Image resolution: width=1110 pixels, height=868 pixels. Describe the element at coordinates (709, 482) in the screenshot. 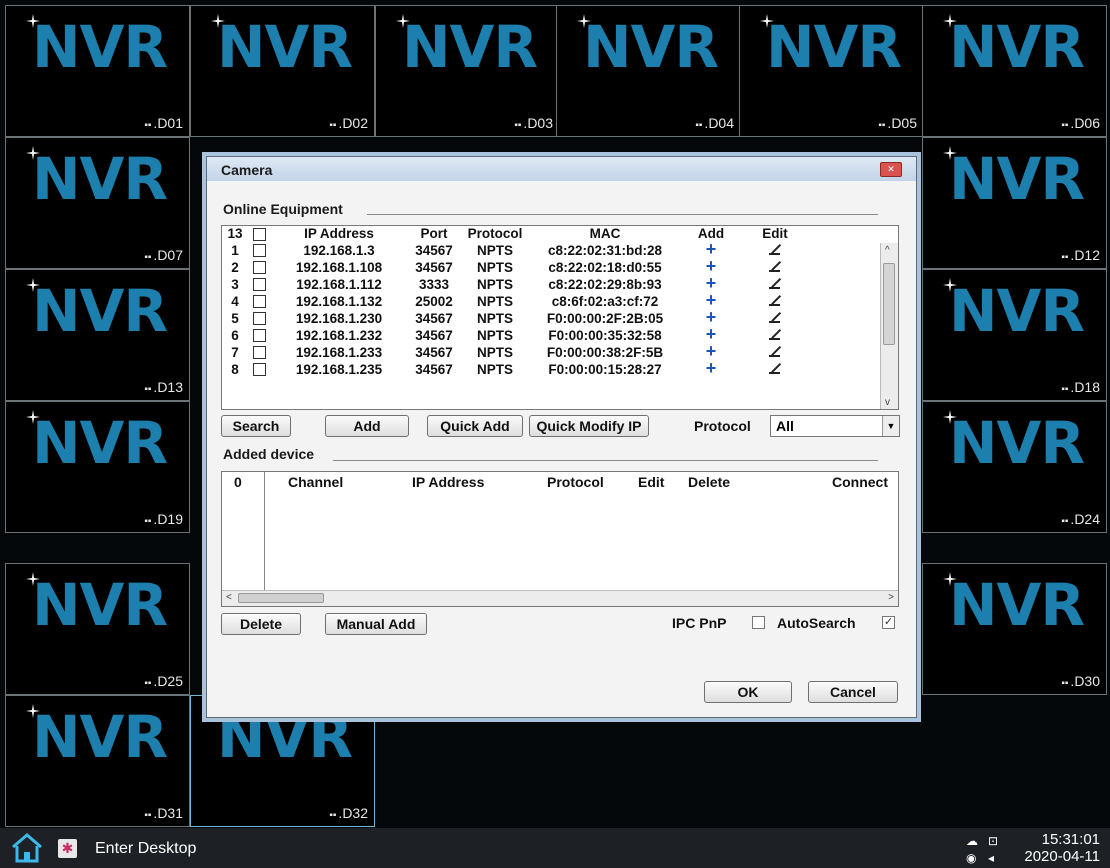

I see `col-delete: Delete` at that location.